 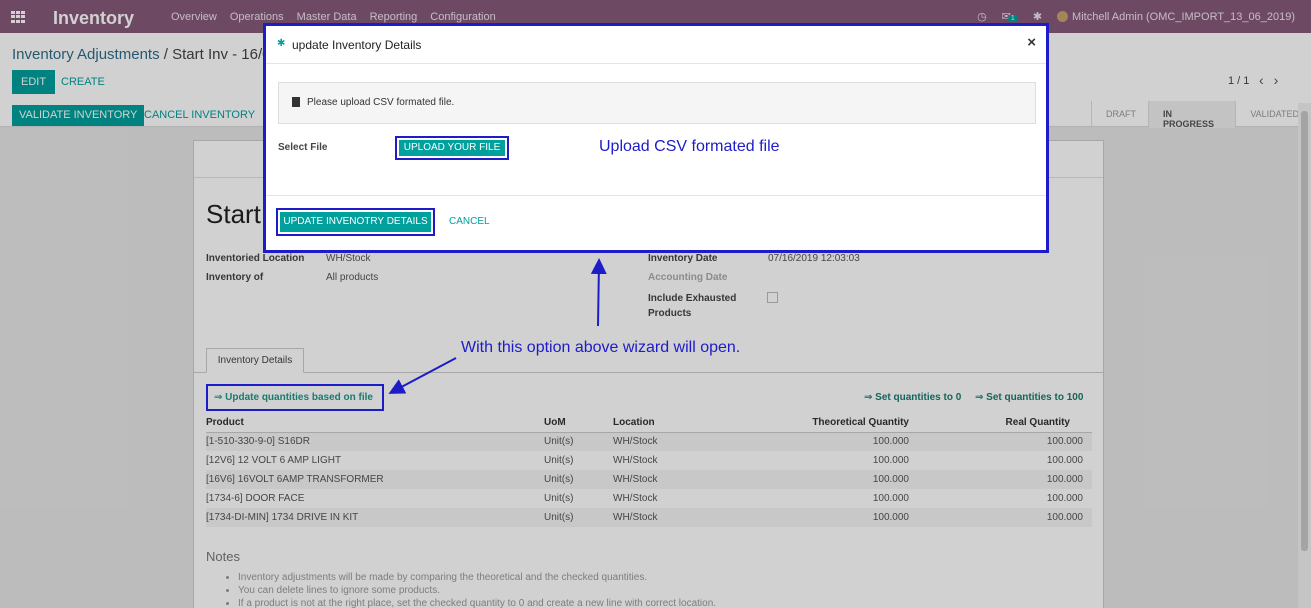 What do you see at coordinates (469, 221) in the screenshot?
I see `dialog-cancel-button: CANCEL` at bounding box center [469, 221].